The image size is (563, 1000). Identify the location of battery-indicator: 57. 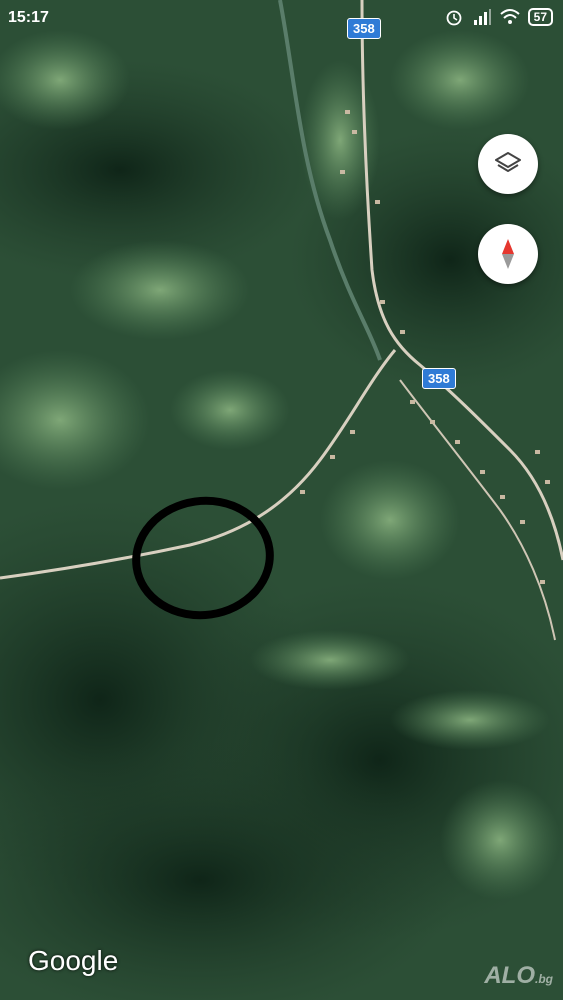
(540, 17).